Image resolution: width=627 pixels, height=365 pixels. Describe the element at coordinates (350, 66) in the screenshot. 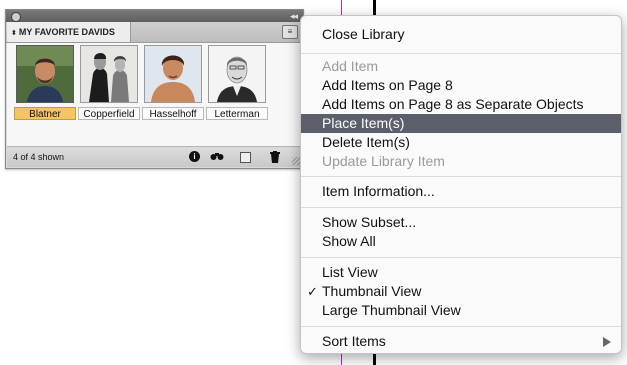

I see `menu-item-add-item: Add Item` at that location.